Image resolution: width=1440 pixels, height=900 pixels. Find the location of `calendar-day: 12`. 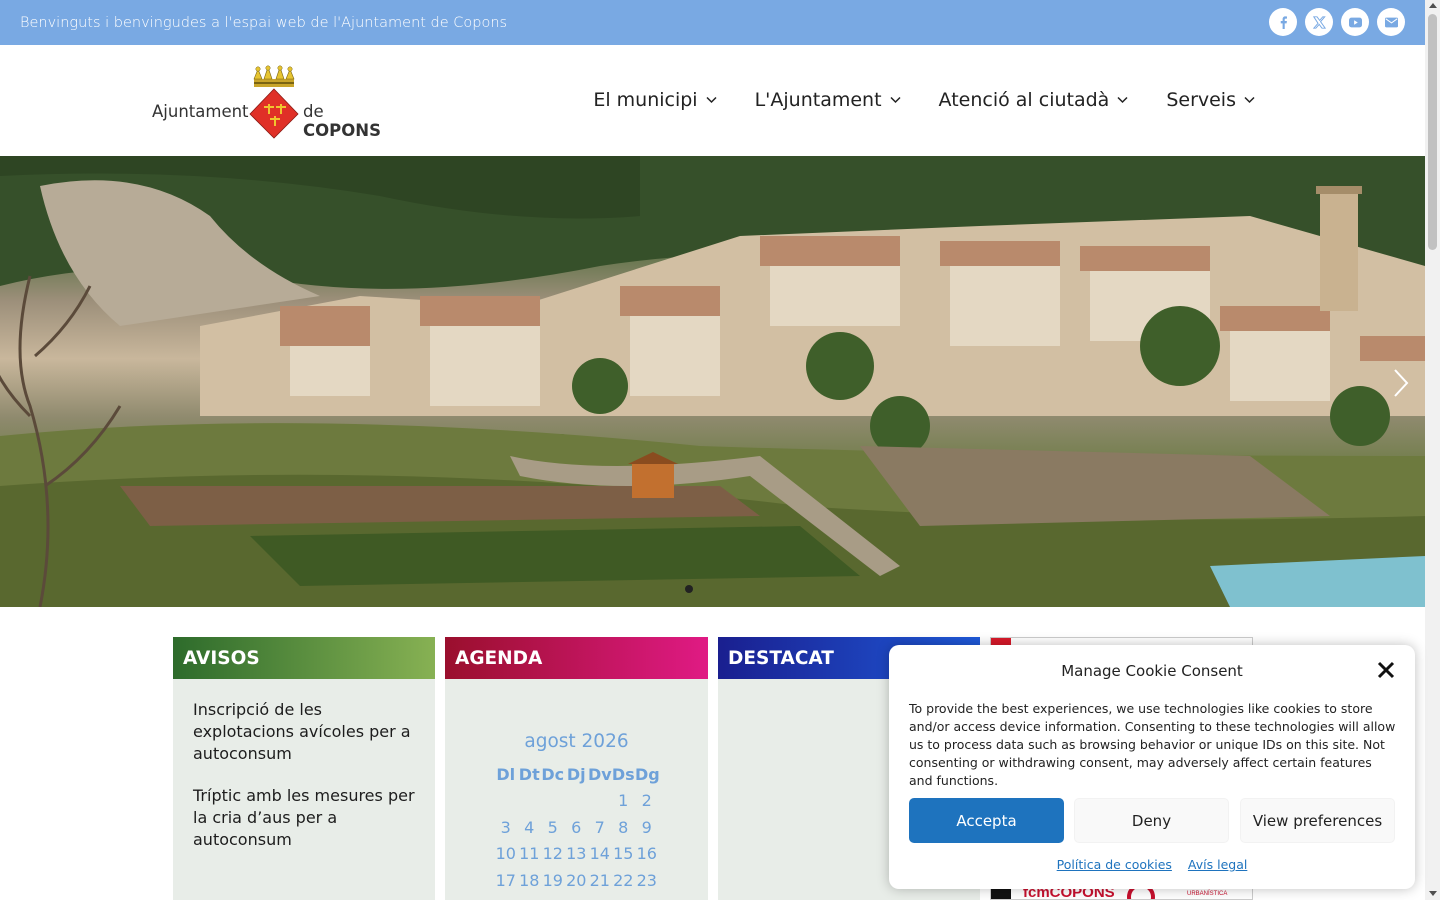

calendar-day: 12 is located at coordinates (553, 853).